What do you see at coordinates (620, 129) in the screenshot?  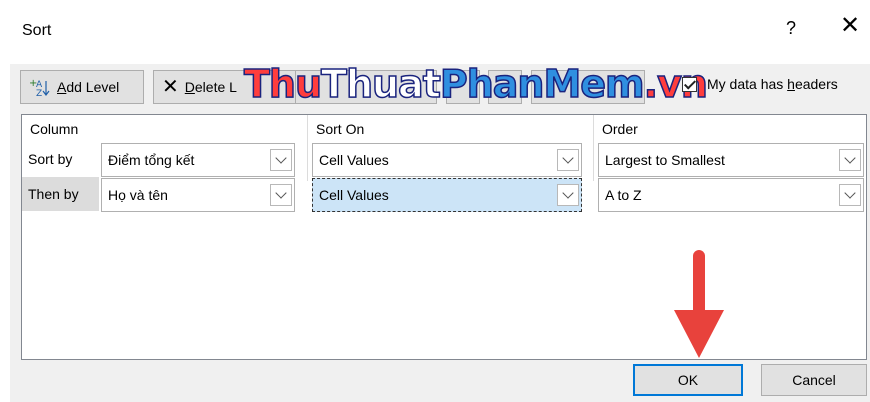 I see `order-header: Order` at bounding box center [620, 129].